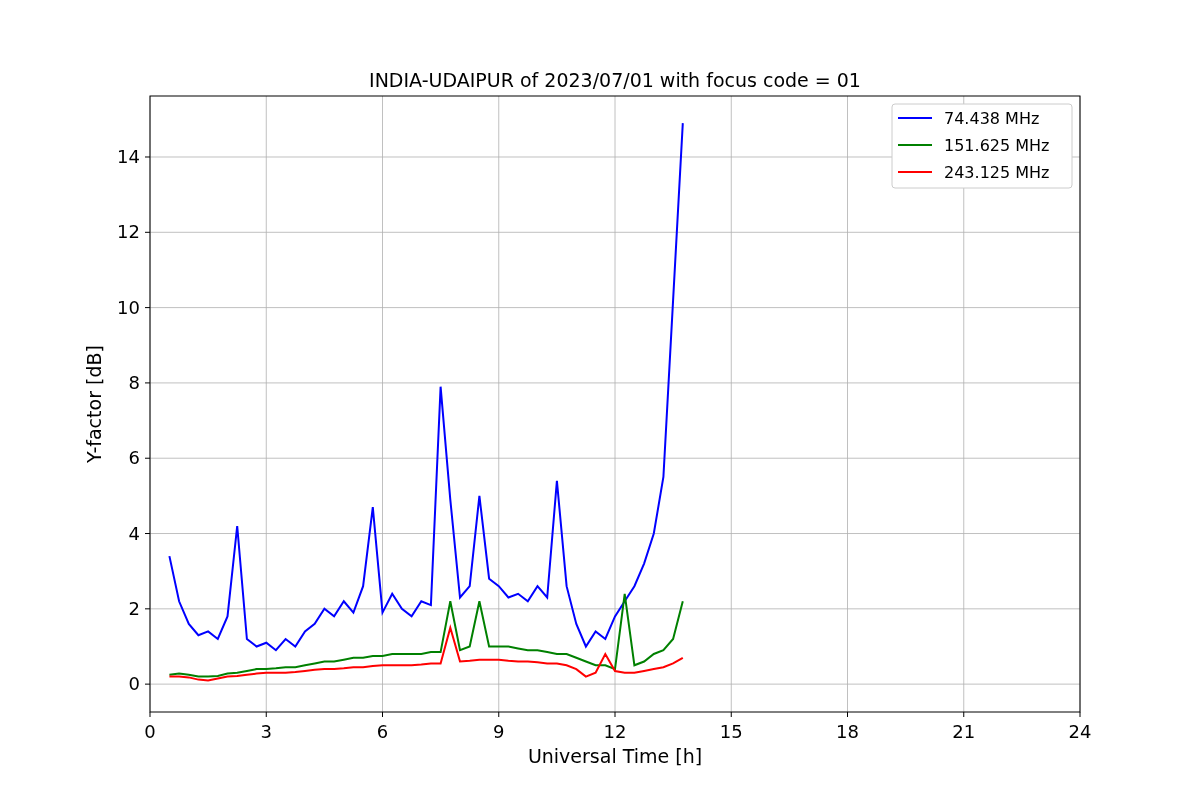  Describe the element at coordinates (992, 118) in the screenshot. I see `legend-label: 74.438 MHz` at that location.